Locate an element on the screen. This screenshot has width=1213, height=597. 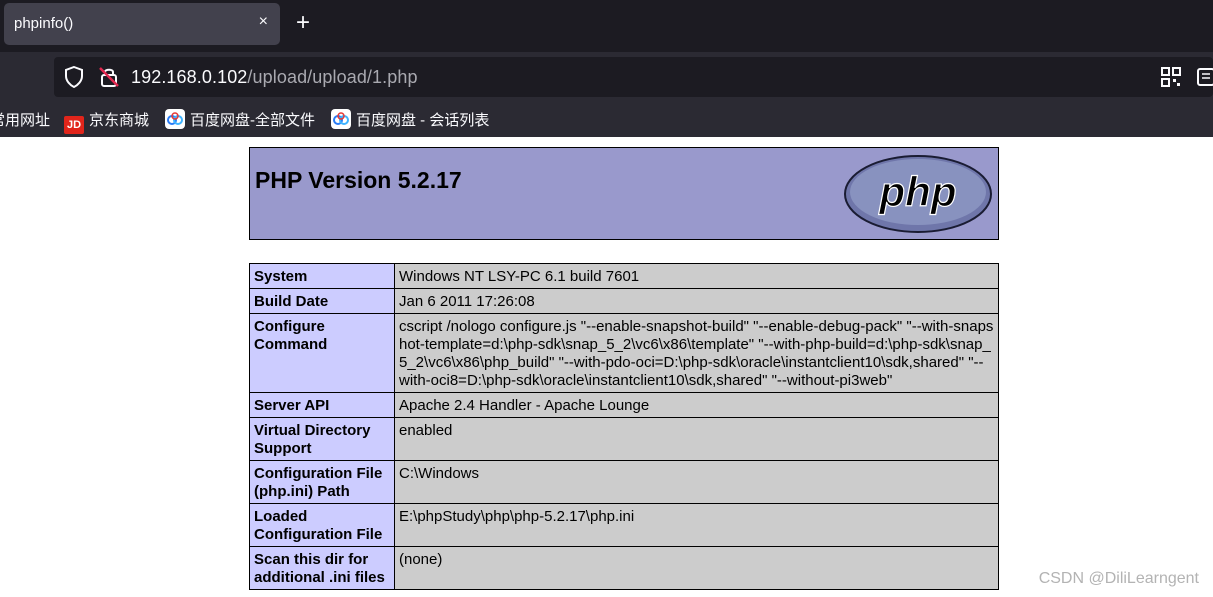
tab-bar: phpinfo() × + is located at coordinates (606, 26).